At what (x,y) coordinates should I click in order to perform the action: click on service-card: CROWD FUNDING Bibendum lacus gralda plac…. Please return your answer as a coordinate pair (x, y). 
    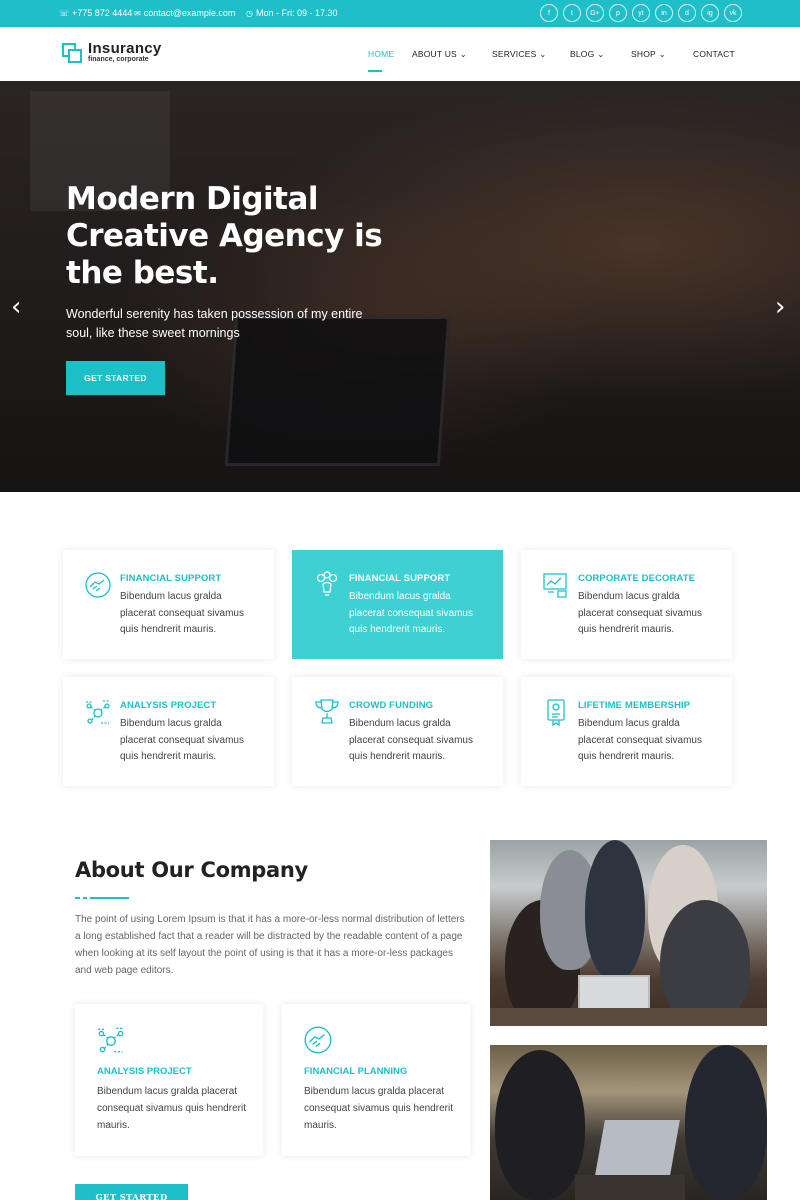
    Looking at the image, I should click on (397, 731).